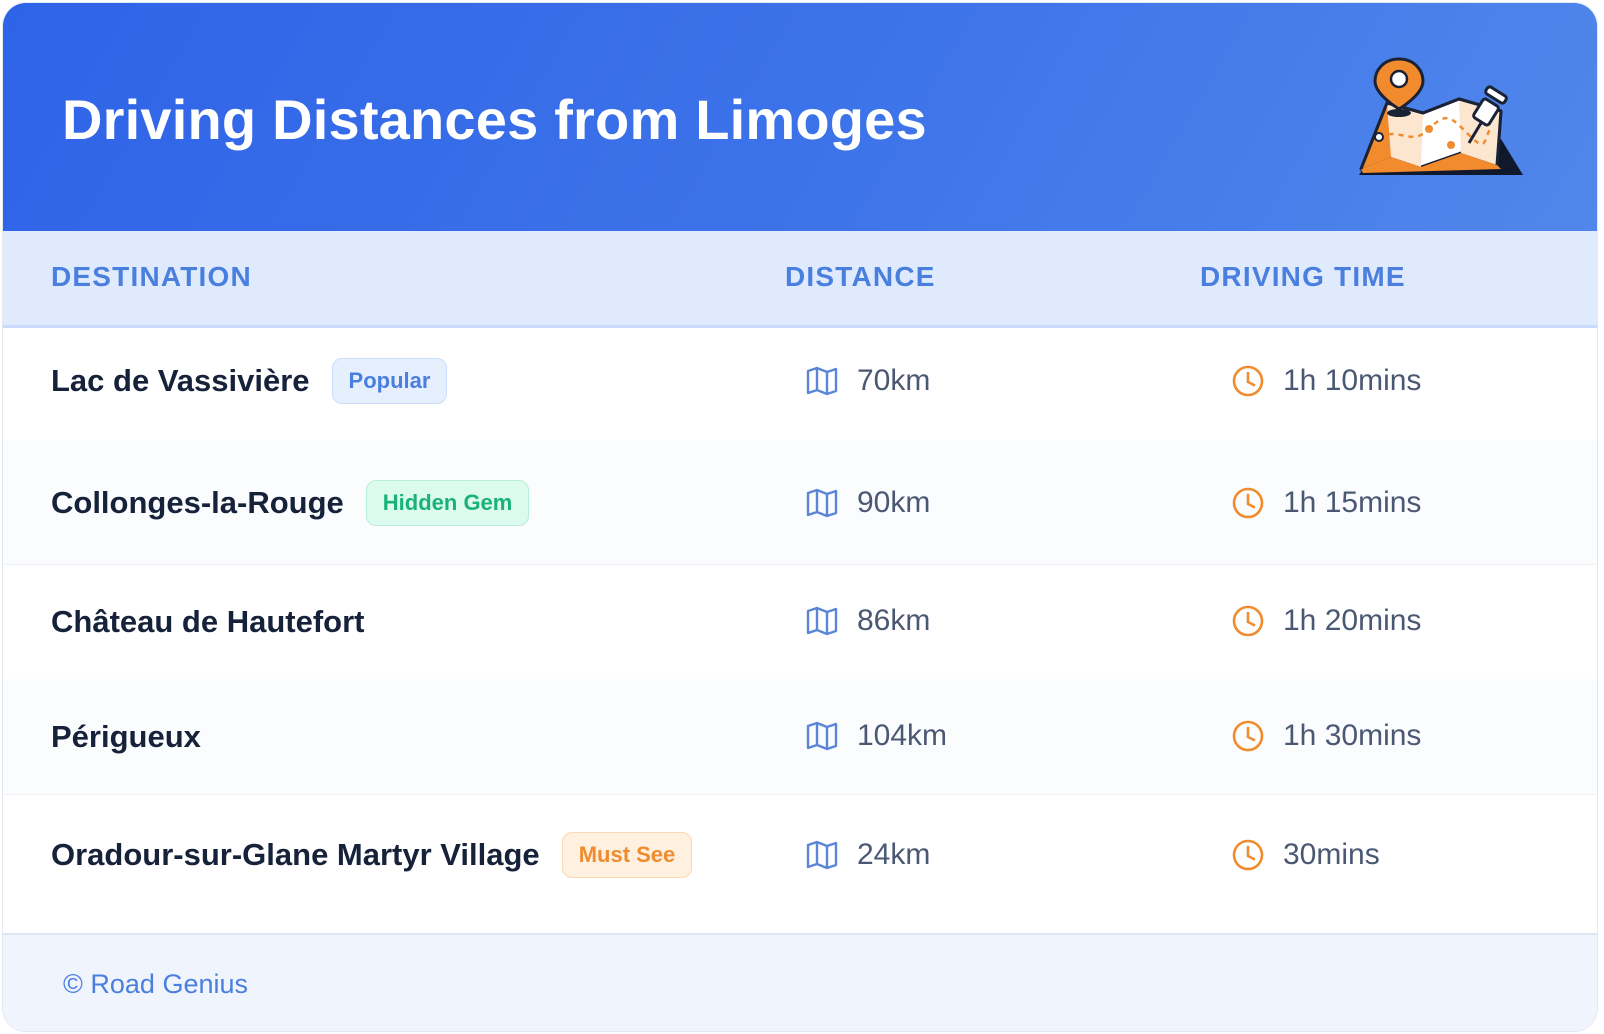 The image size is (1604, 1034). I want to click on destination-name: Lac de Vassivière, so click(180, 380).